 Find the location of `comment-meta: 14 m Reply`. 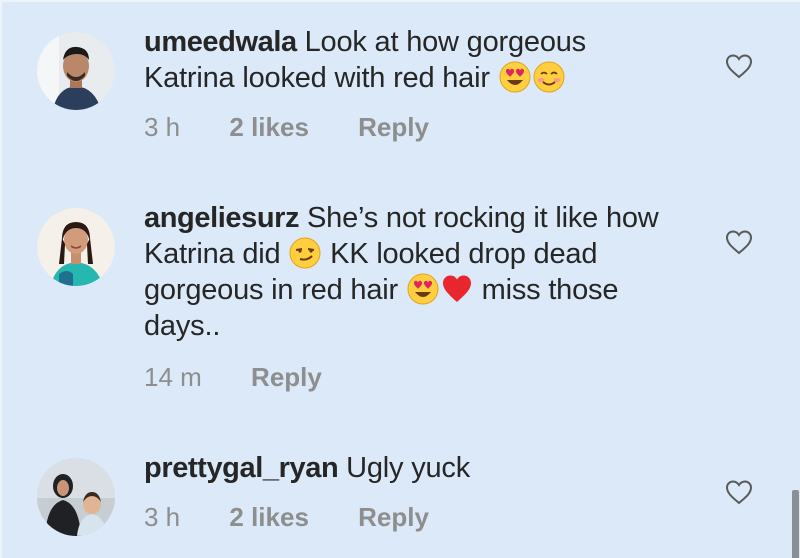

comment-meta: 14 m Reply is located at coordinates (233, 377).